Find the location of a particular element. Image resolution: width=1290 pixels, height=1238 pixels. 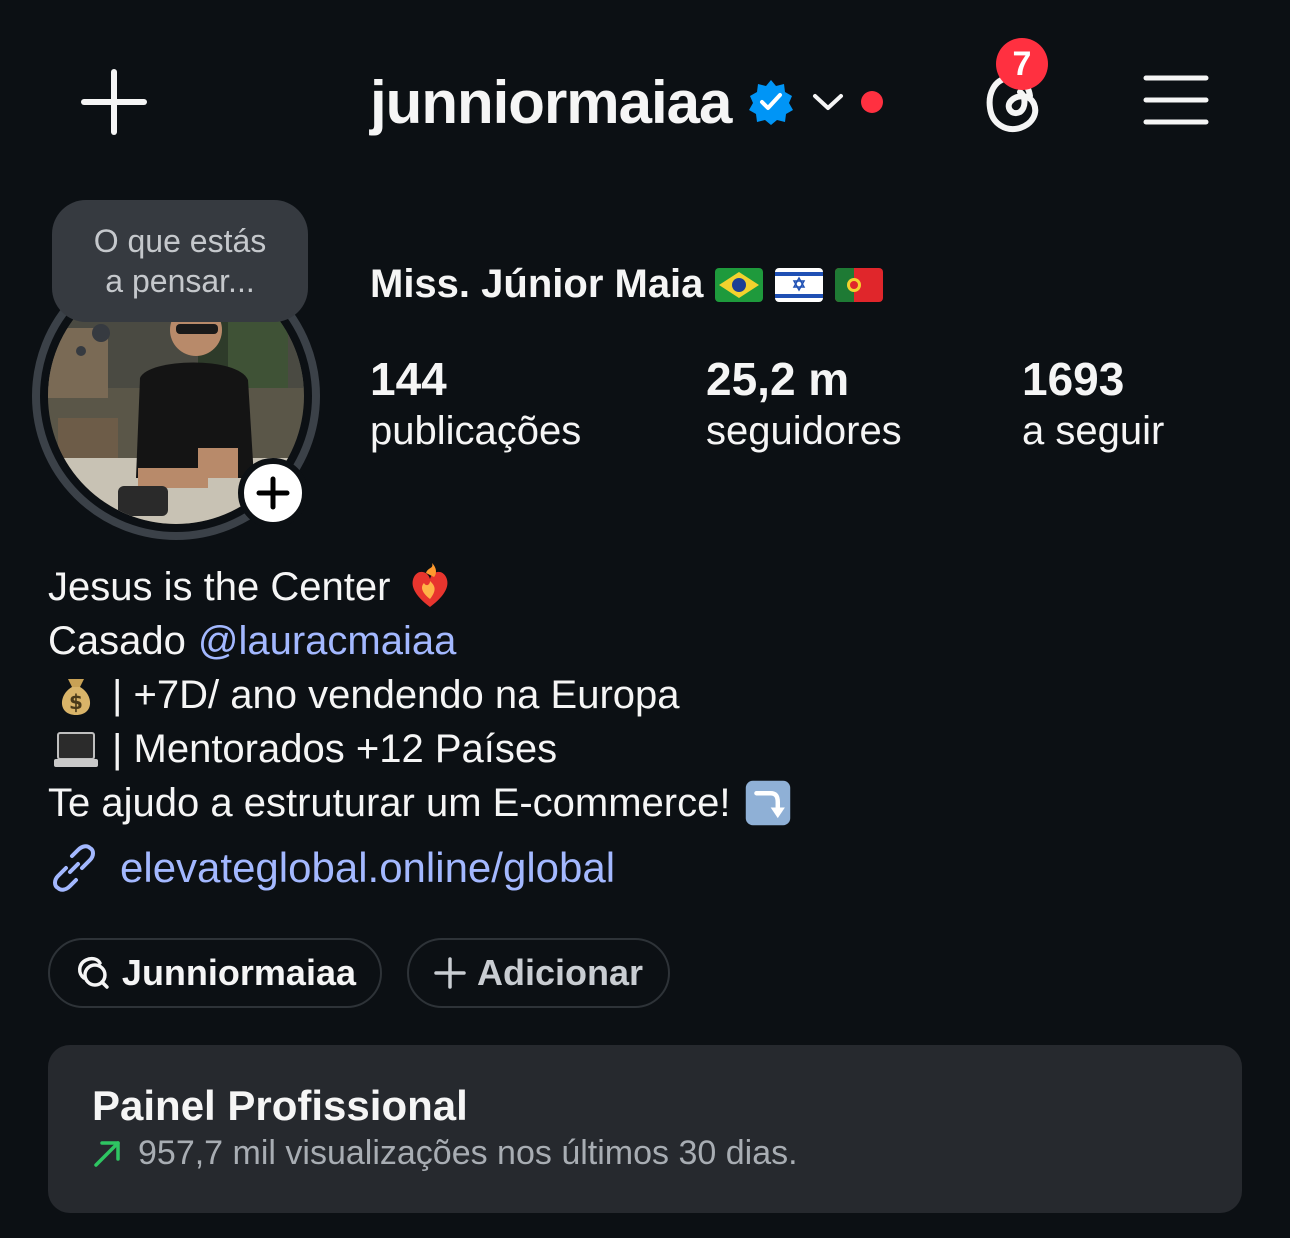

hamburger-menu-icon is located at coordinates (1176, 100).